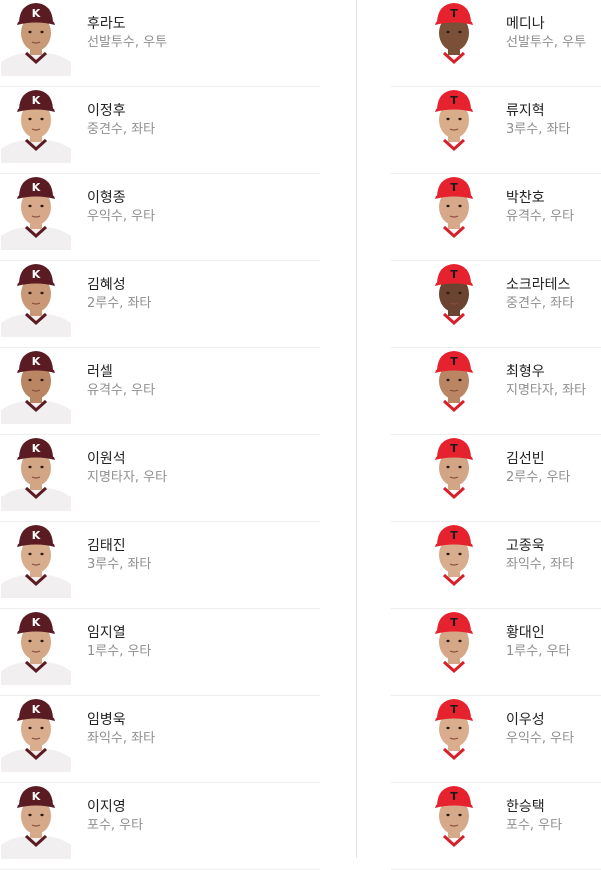  I want to click on player-position-bat: 2루수, 우타, so click(538, 477).